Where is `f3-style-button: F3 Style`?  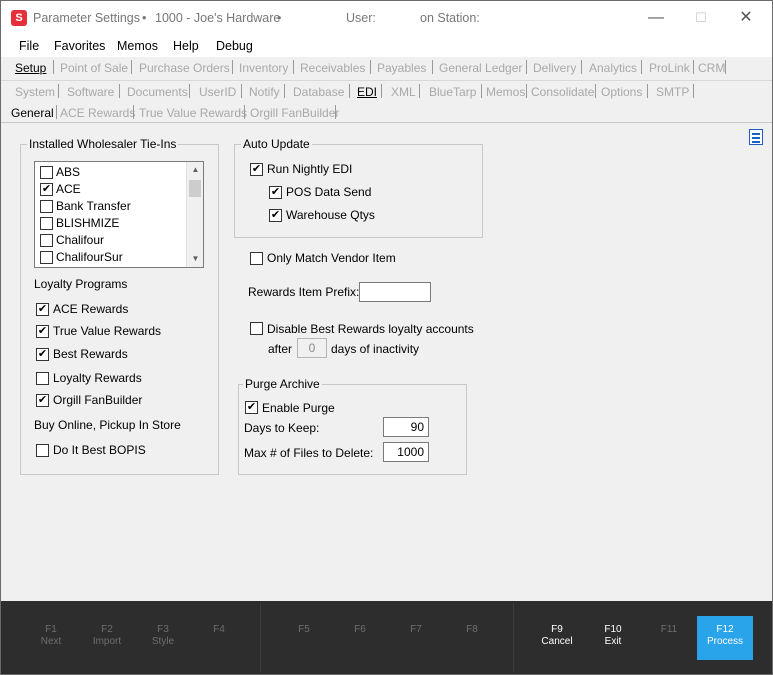 f3-style-button: F3 Style is located at coordinates (163, 639).